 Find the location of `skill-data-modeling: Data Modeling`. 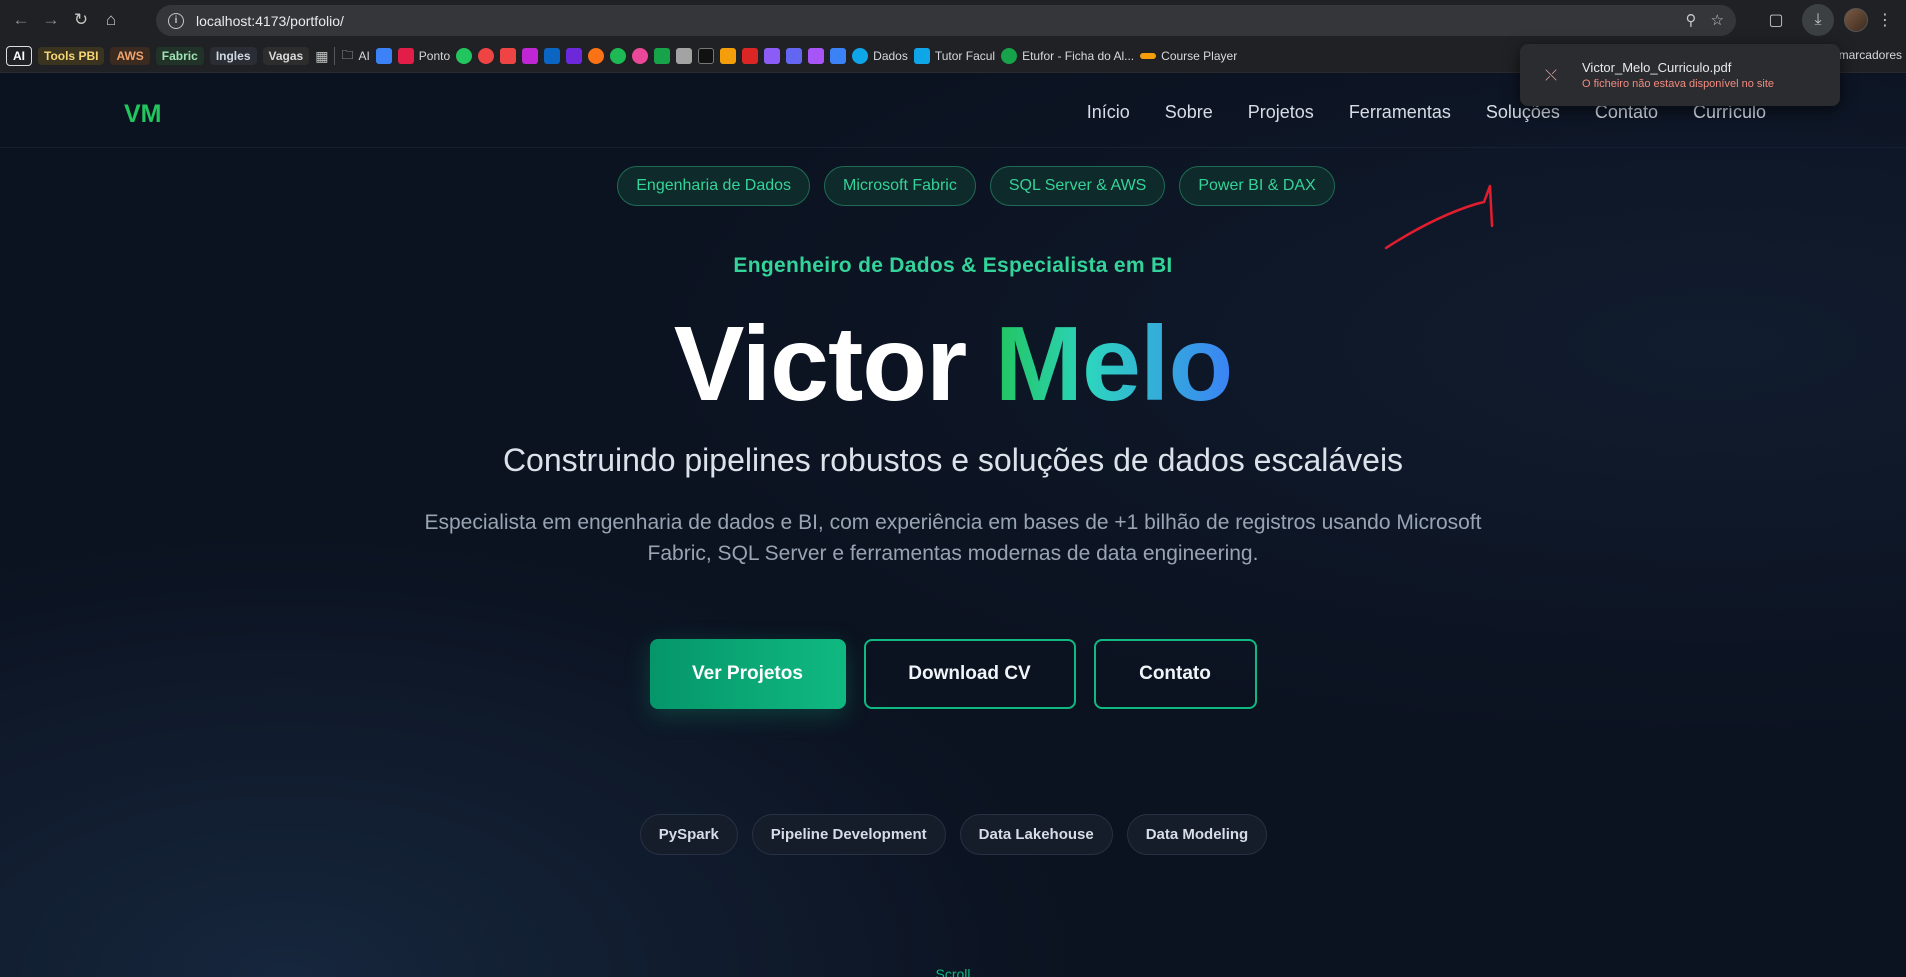

skill-data-modeling: Data Modeling is located at coordinates (1197, 834).